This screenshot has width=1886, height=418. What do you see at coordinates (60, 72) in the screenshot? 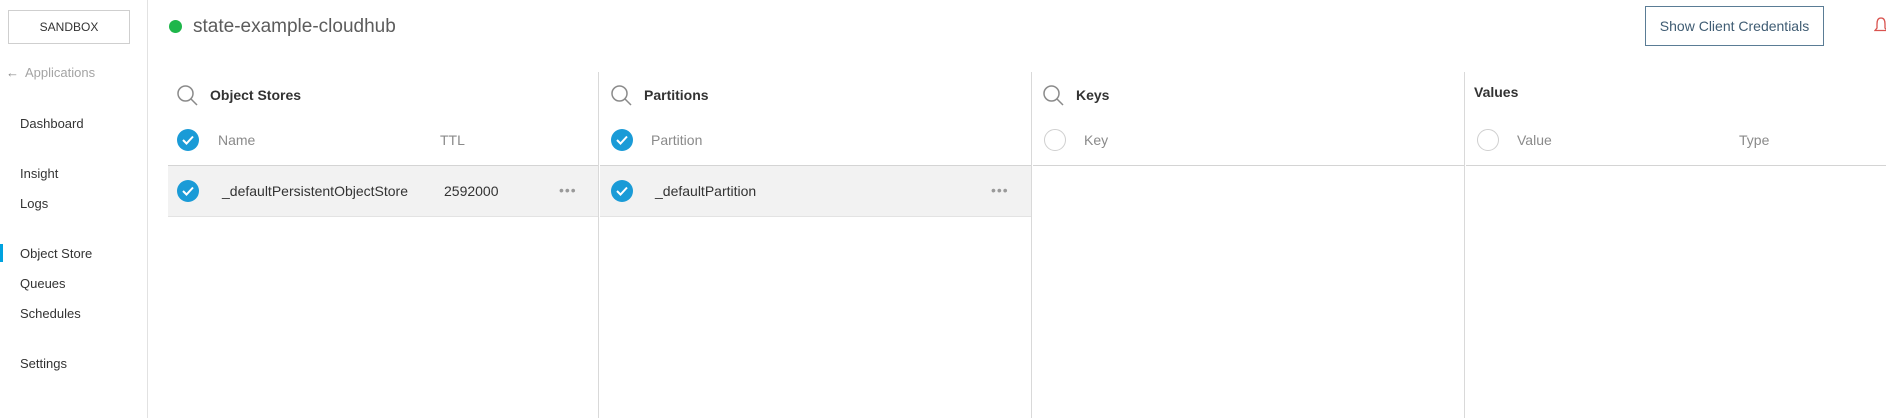
I see `back-link-label: Applications` at bounding box center [60, 72].